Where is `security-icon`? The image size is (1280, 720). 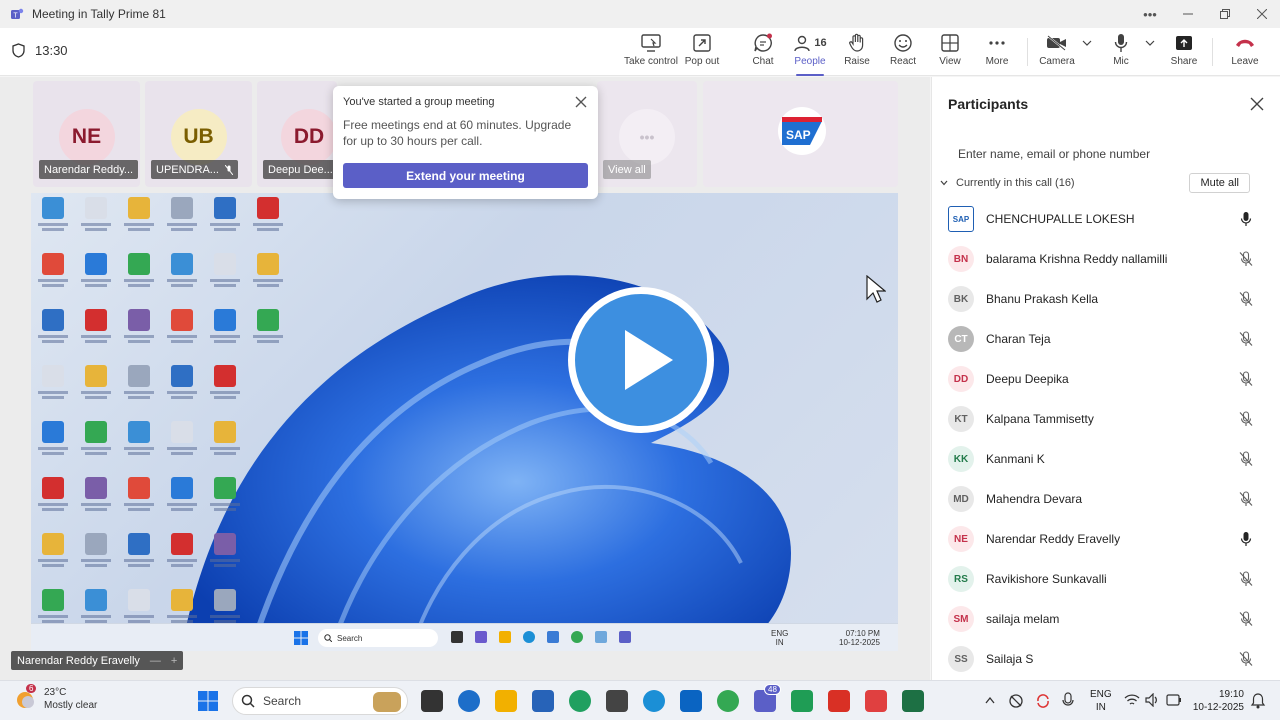 security-icon is located at coordinates (1016, 701).